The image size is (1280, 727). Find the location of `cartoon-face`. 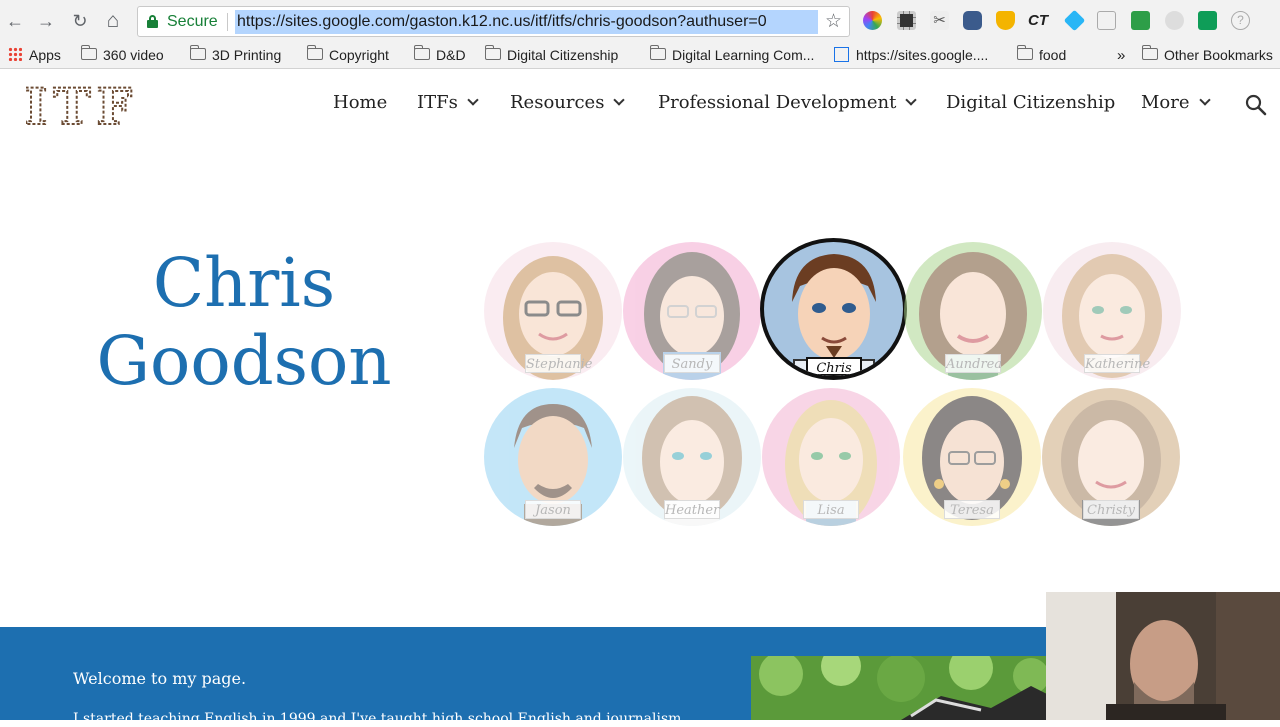

cartoon-face is located at coordinates (834, 315).